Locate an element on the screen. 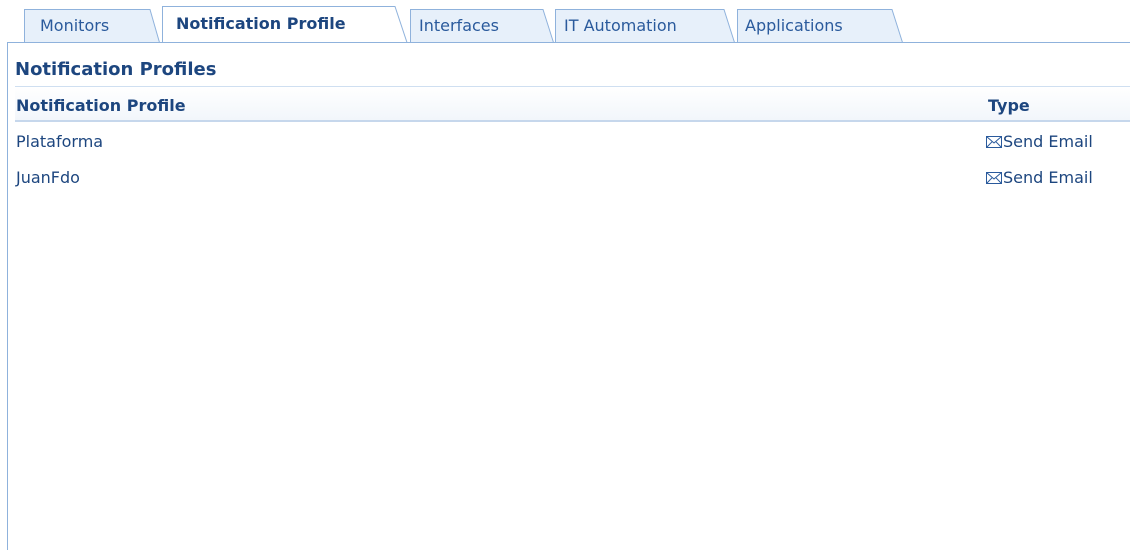  section-title: Notification Profiles is located at coordinates (116, 69).